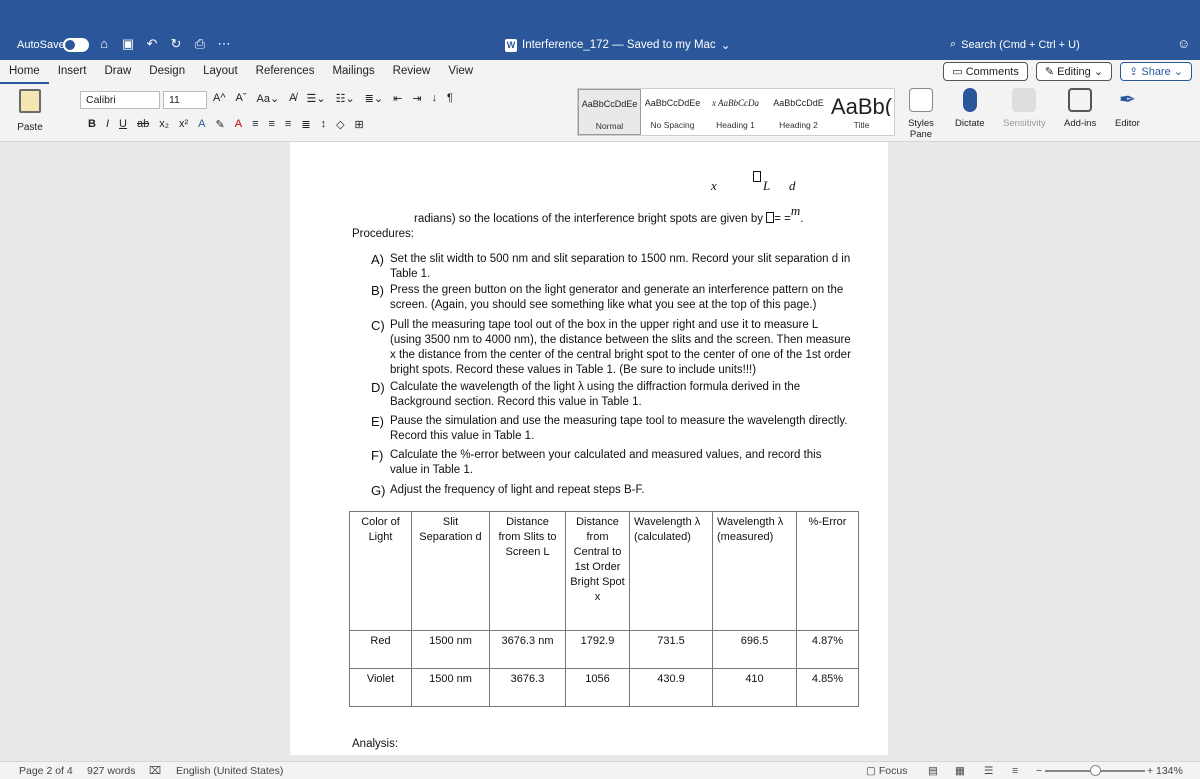 The image size is (1200, 779). I want to click on clear-format-icon: A̸, so click(292, 98).